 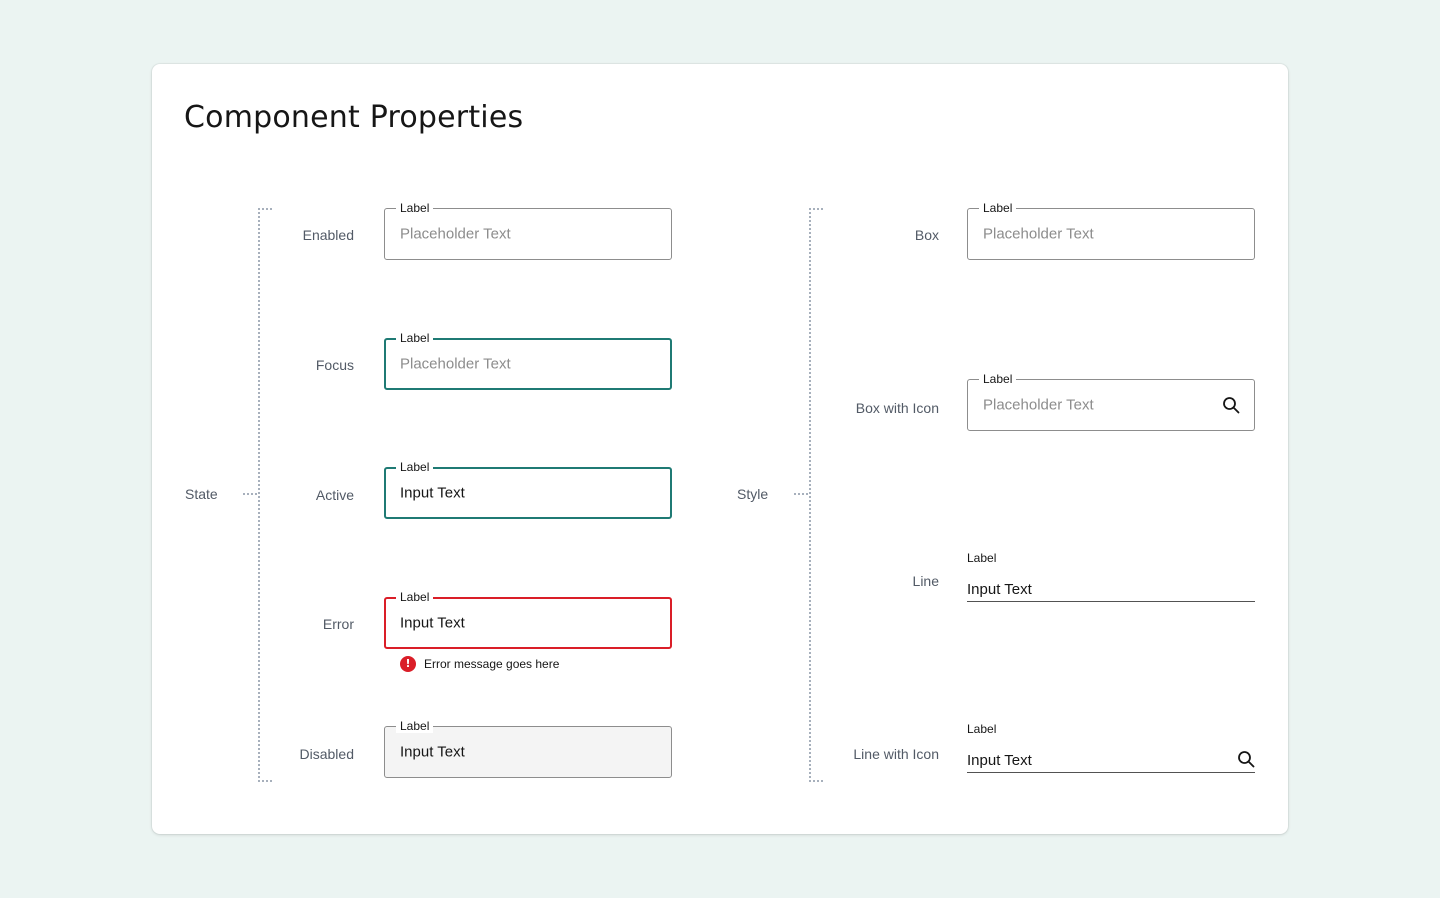 I want to click on page-title: Component Properties, so click(x=354, y=117).